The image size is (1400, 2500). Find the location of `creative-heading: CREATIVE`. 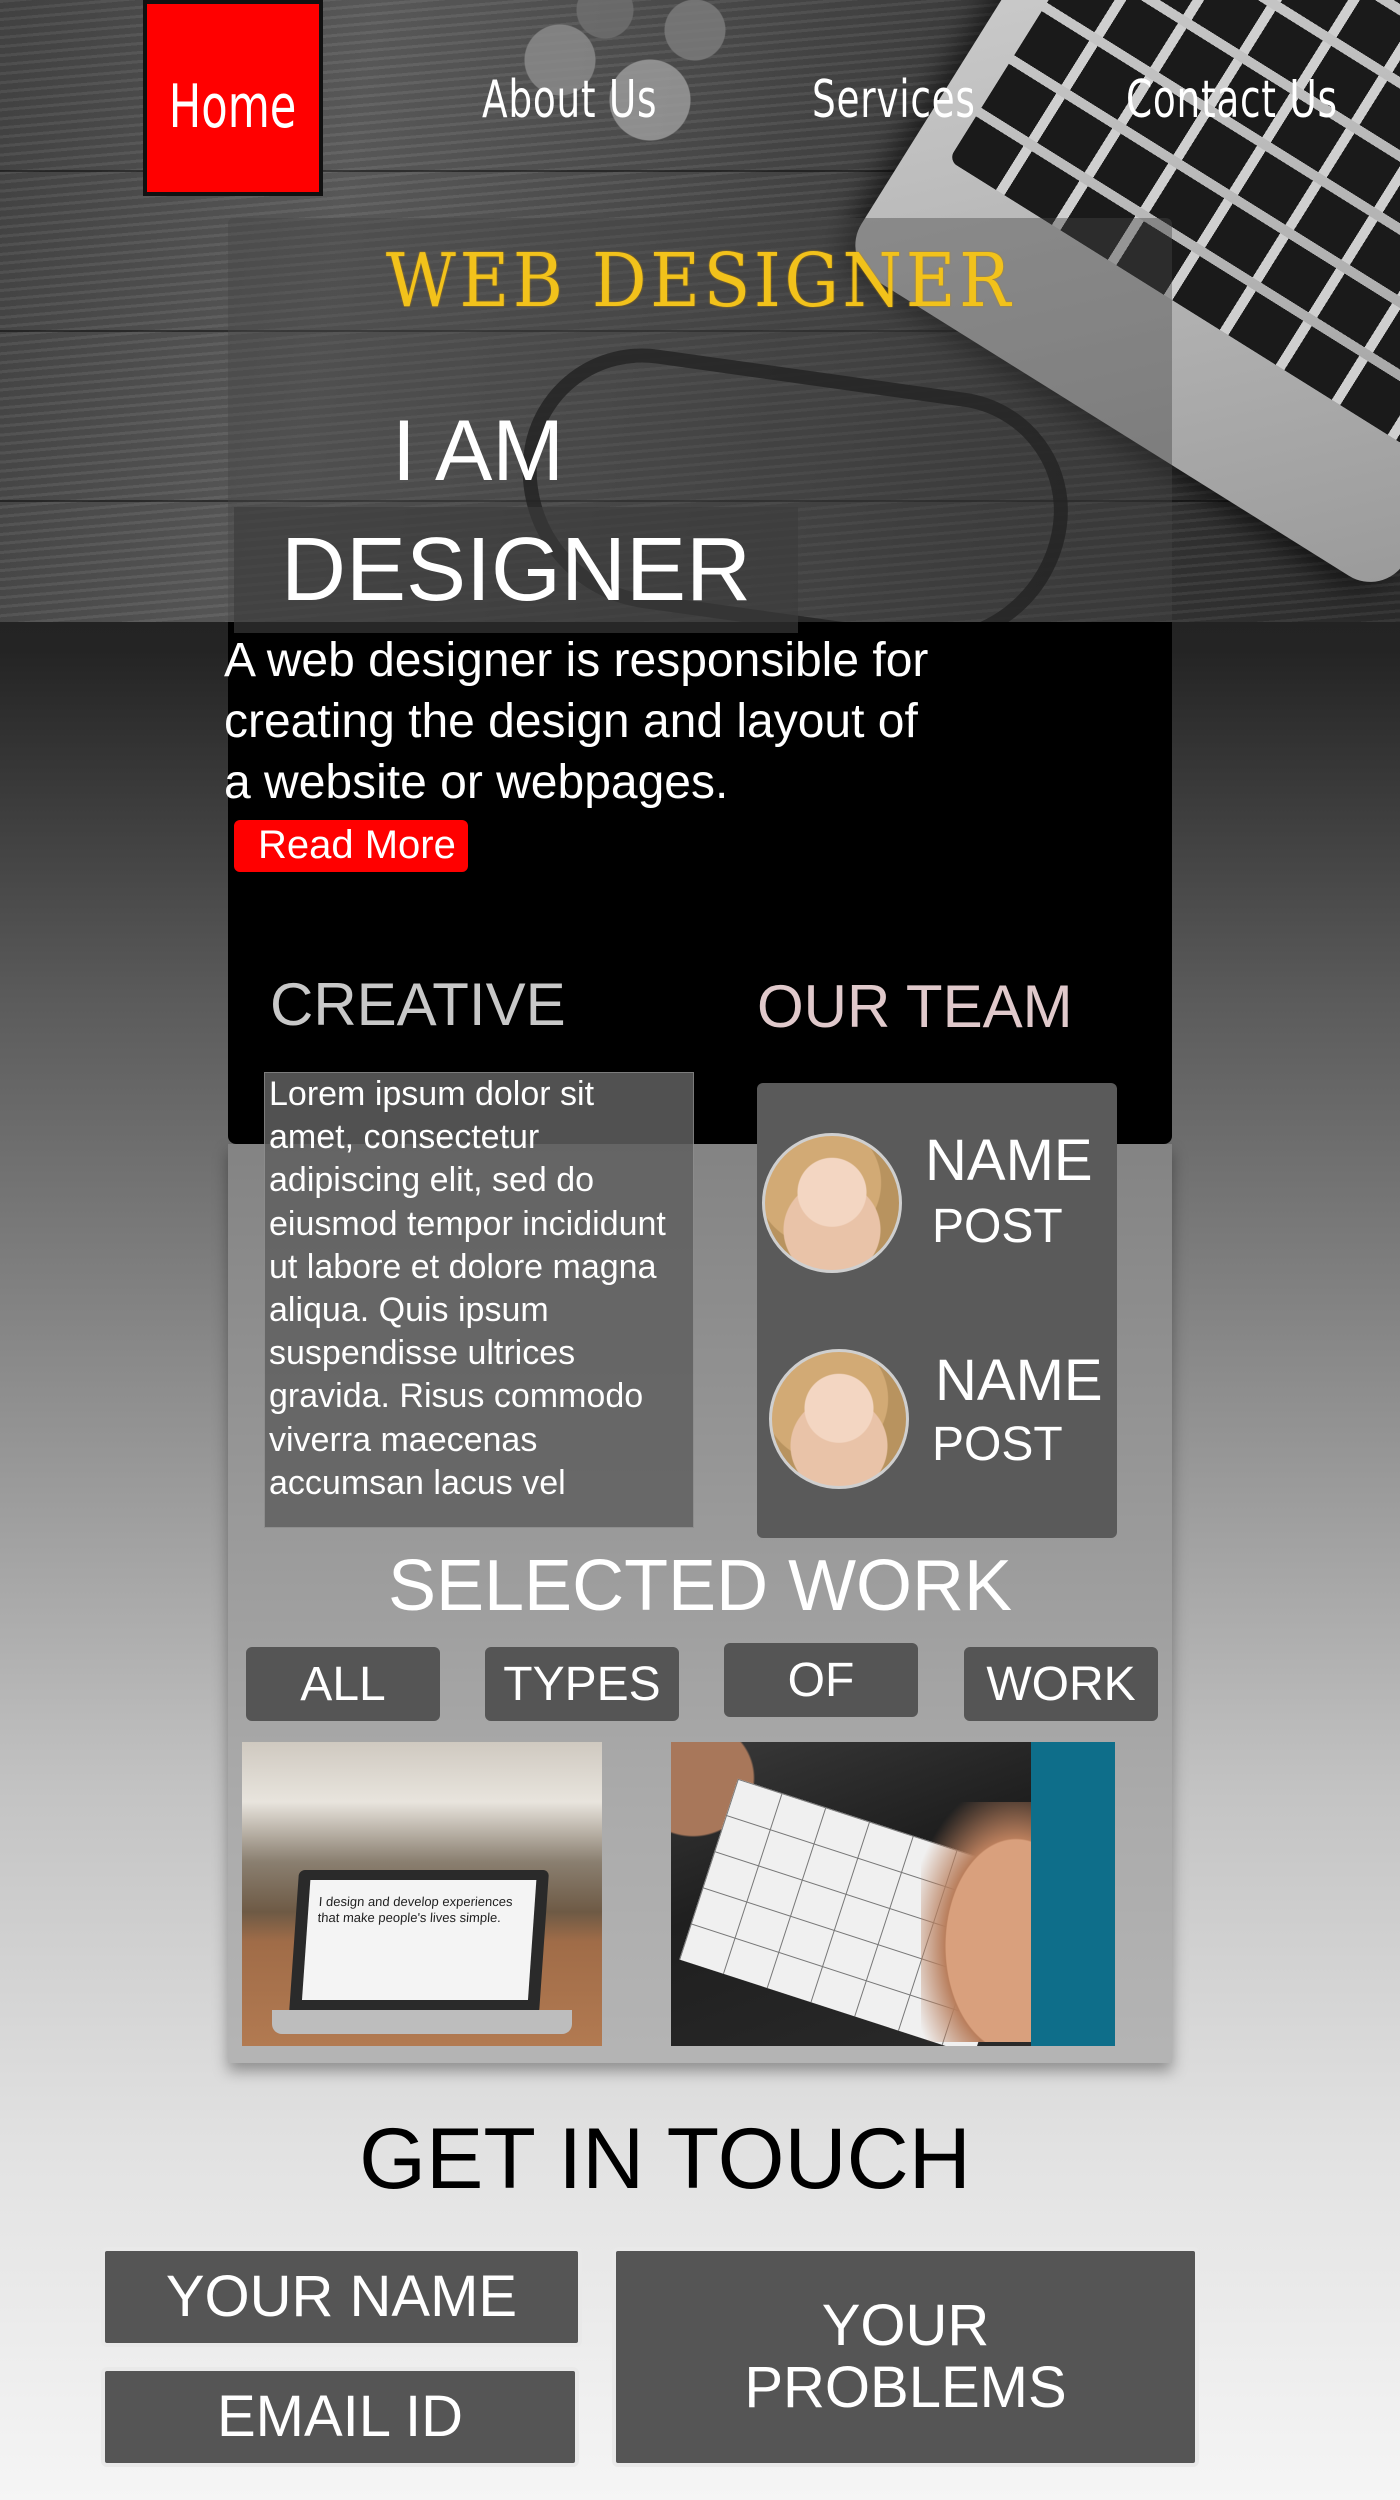

creative-heading: CREATIVE is located at coordinates (418, 1004).